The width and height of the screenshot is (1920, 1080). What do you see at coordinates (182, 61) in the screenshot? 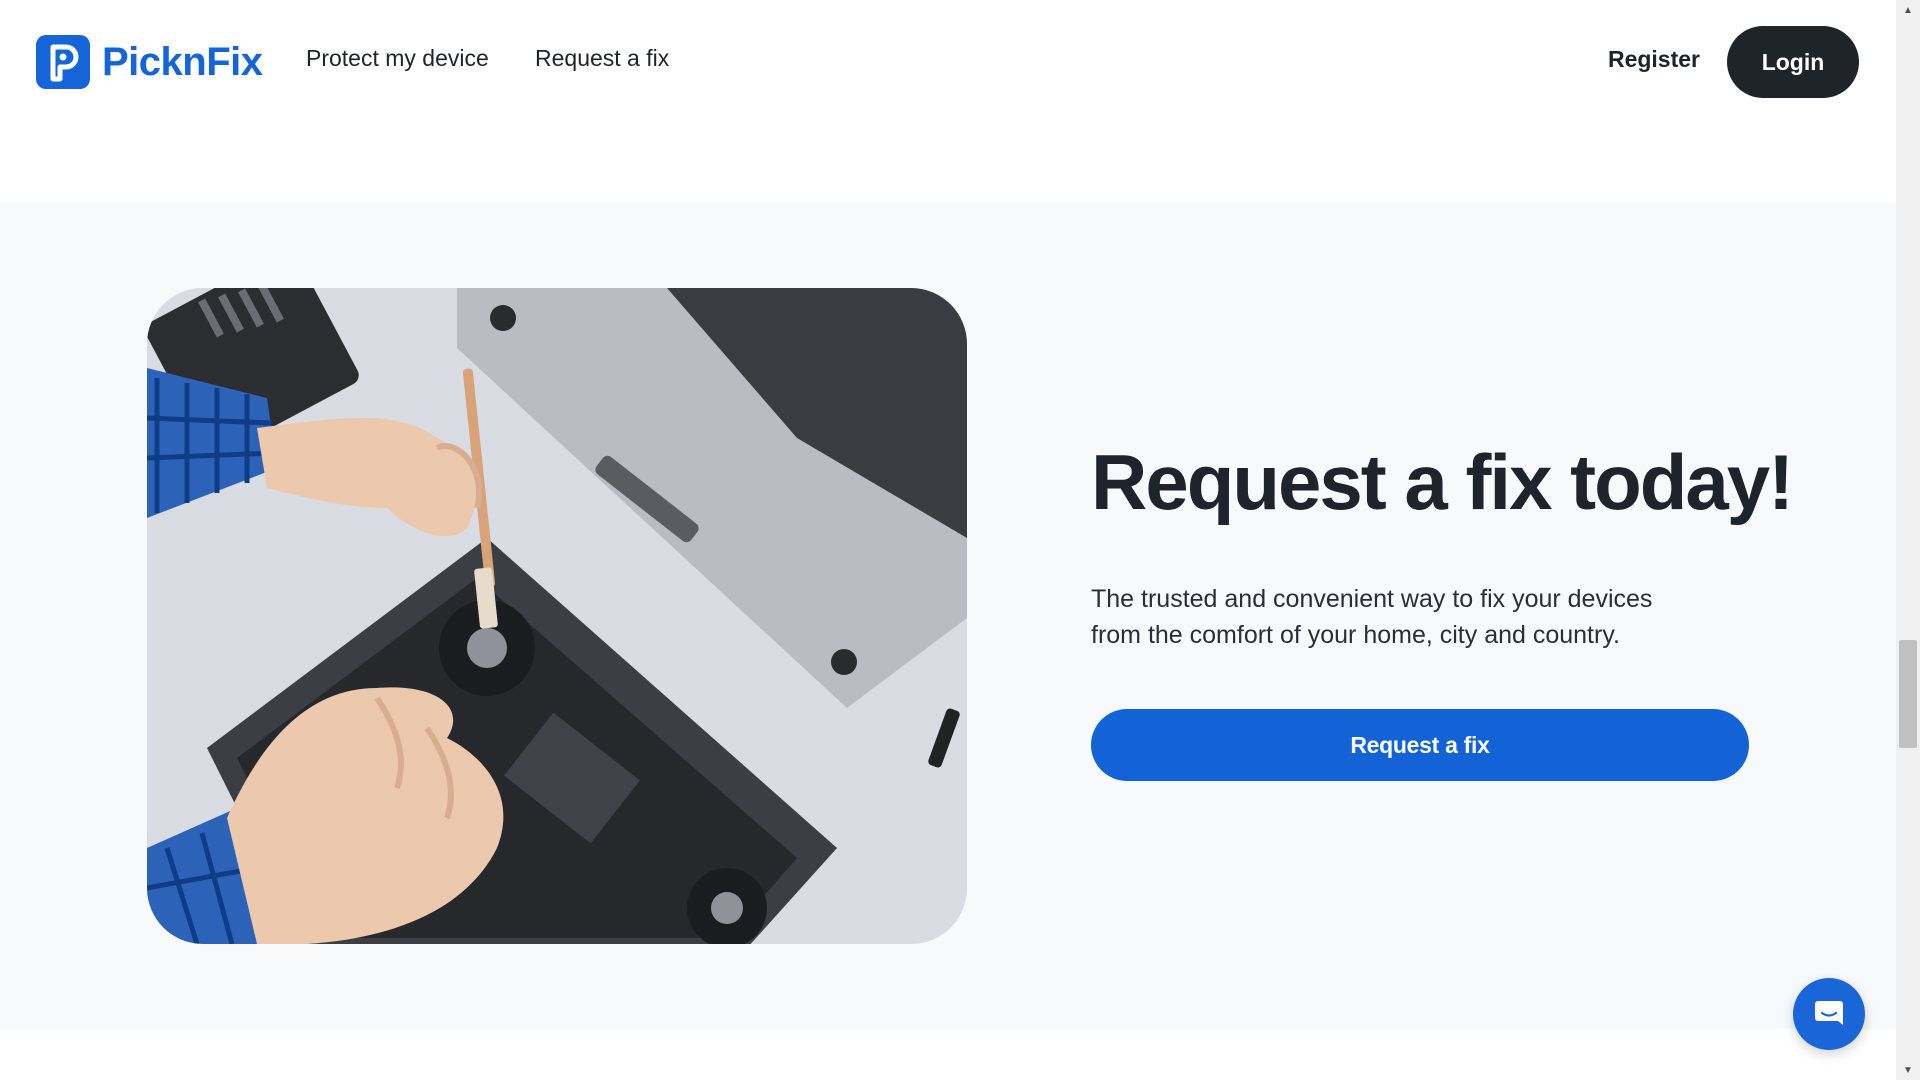
I see `brand-name: PicknFix` at bounding box center [182, 61].